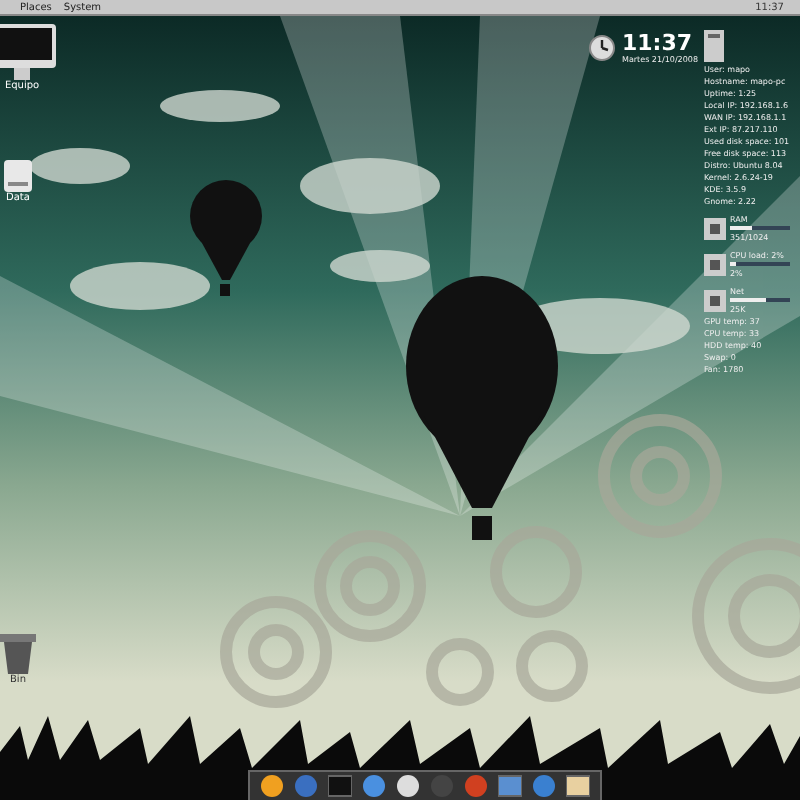 Image resolution: width=800 pixels, height=800 pixels. I want to click on clock-time: 11:37, so click(658, 43).